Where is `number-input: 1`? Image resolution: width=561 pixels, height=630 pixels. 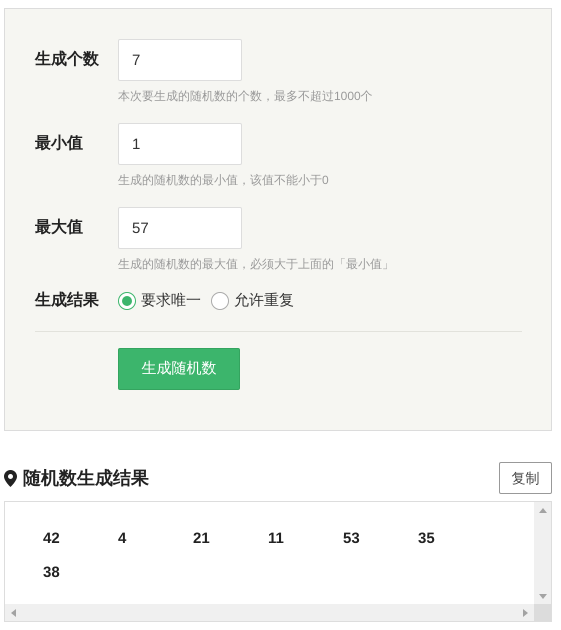
number-input: 1 is located at coordinates (180, 144).